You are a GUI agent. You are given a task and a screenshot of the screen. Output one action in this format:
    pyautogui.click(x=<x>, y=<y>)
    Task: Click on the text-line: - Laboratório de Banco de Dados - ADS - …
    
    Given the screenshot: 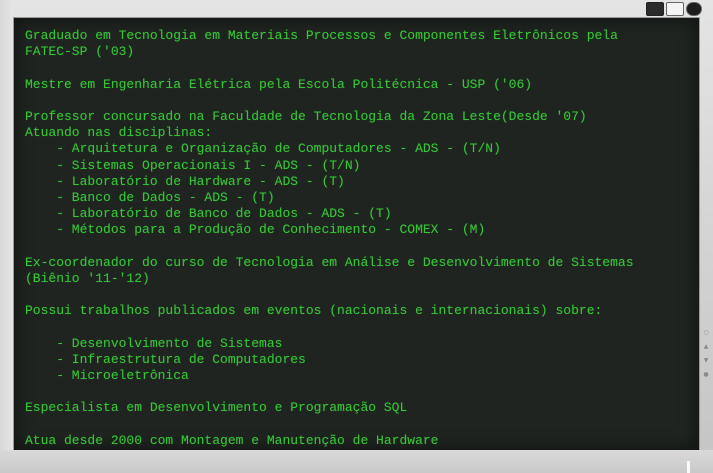 What is the action you would take?
    pyautogui.click(x=208, y=214)
    